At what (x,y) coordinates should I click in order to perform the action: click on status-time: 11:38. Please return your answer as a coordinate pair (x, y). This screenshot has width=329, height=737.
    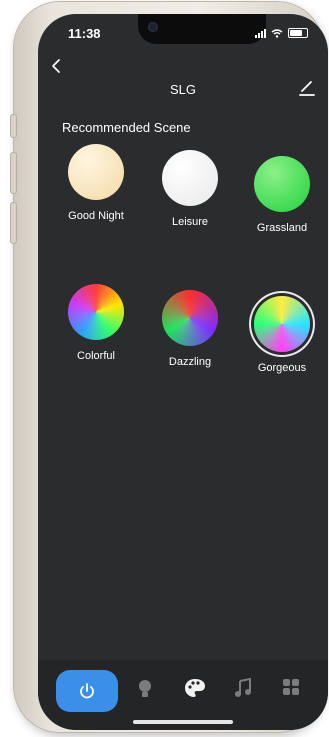
    Looking at the image, I should click on (84, 33).